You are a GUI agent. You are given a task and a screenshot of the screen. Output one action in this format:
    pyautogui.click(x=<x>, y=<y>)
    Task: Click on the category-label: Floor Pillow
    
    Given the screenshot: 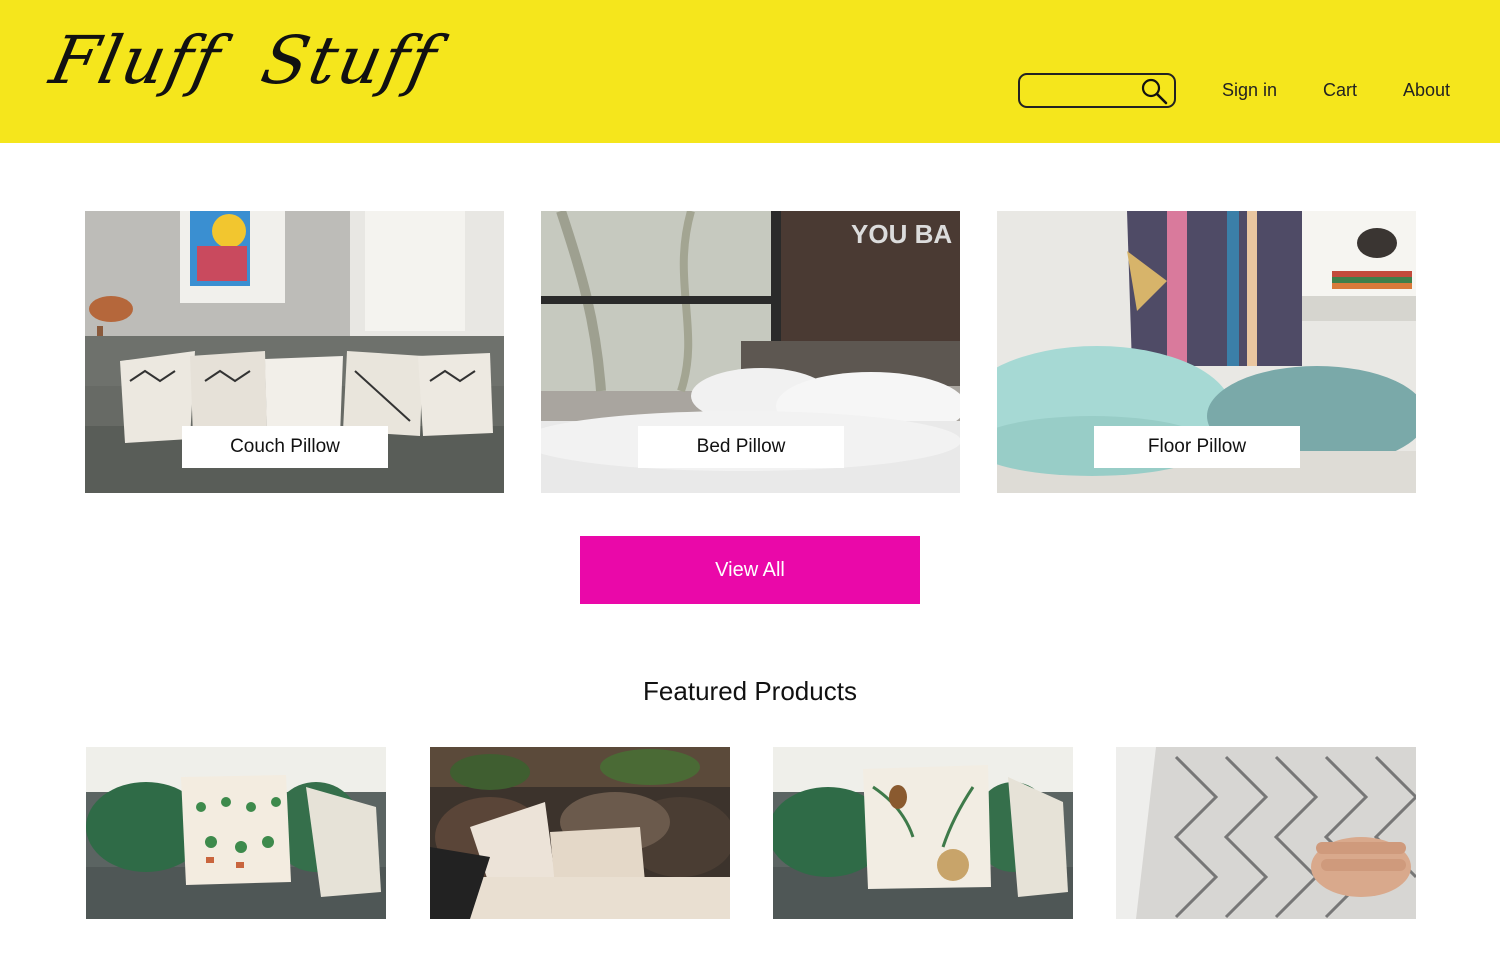 What is the action you would take?
    pyautogui.click(x=1197, y=447)
    